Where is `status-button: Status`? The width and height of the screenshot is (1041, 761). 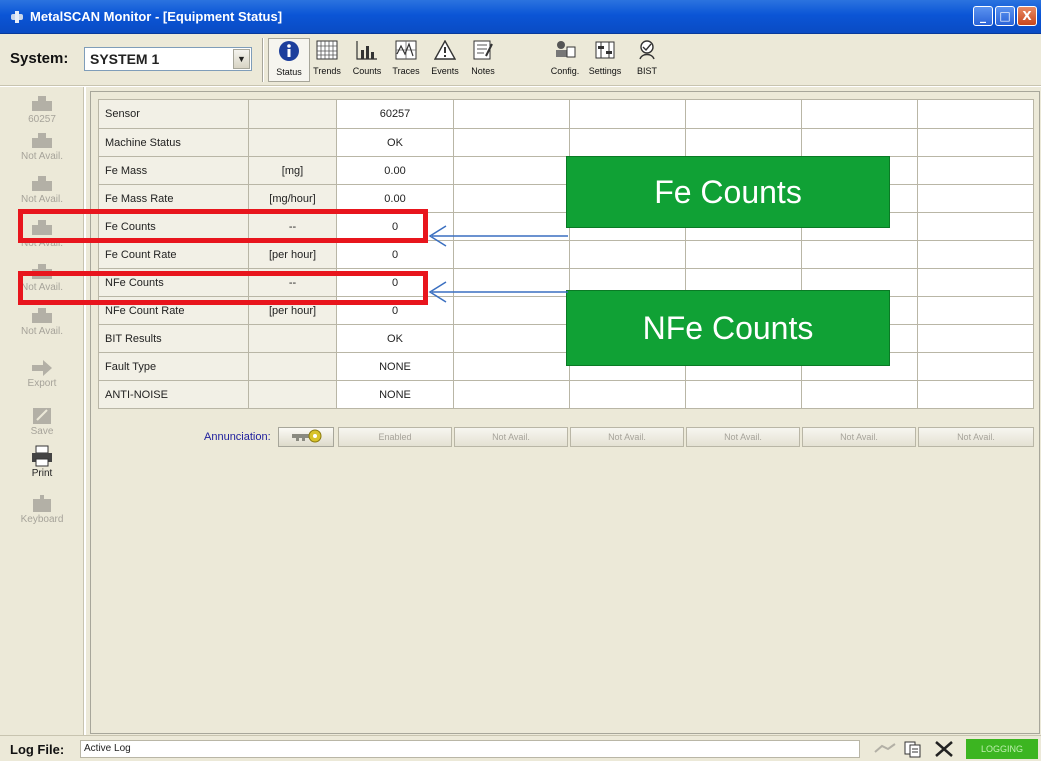 status-button: Status is located at coordinates (289, 60).